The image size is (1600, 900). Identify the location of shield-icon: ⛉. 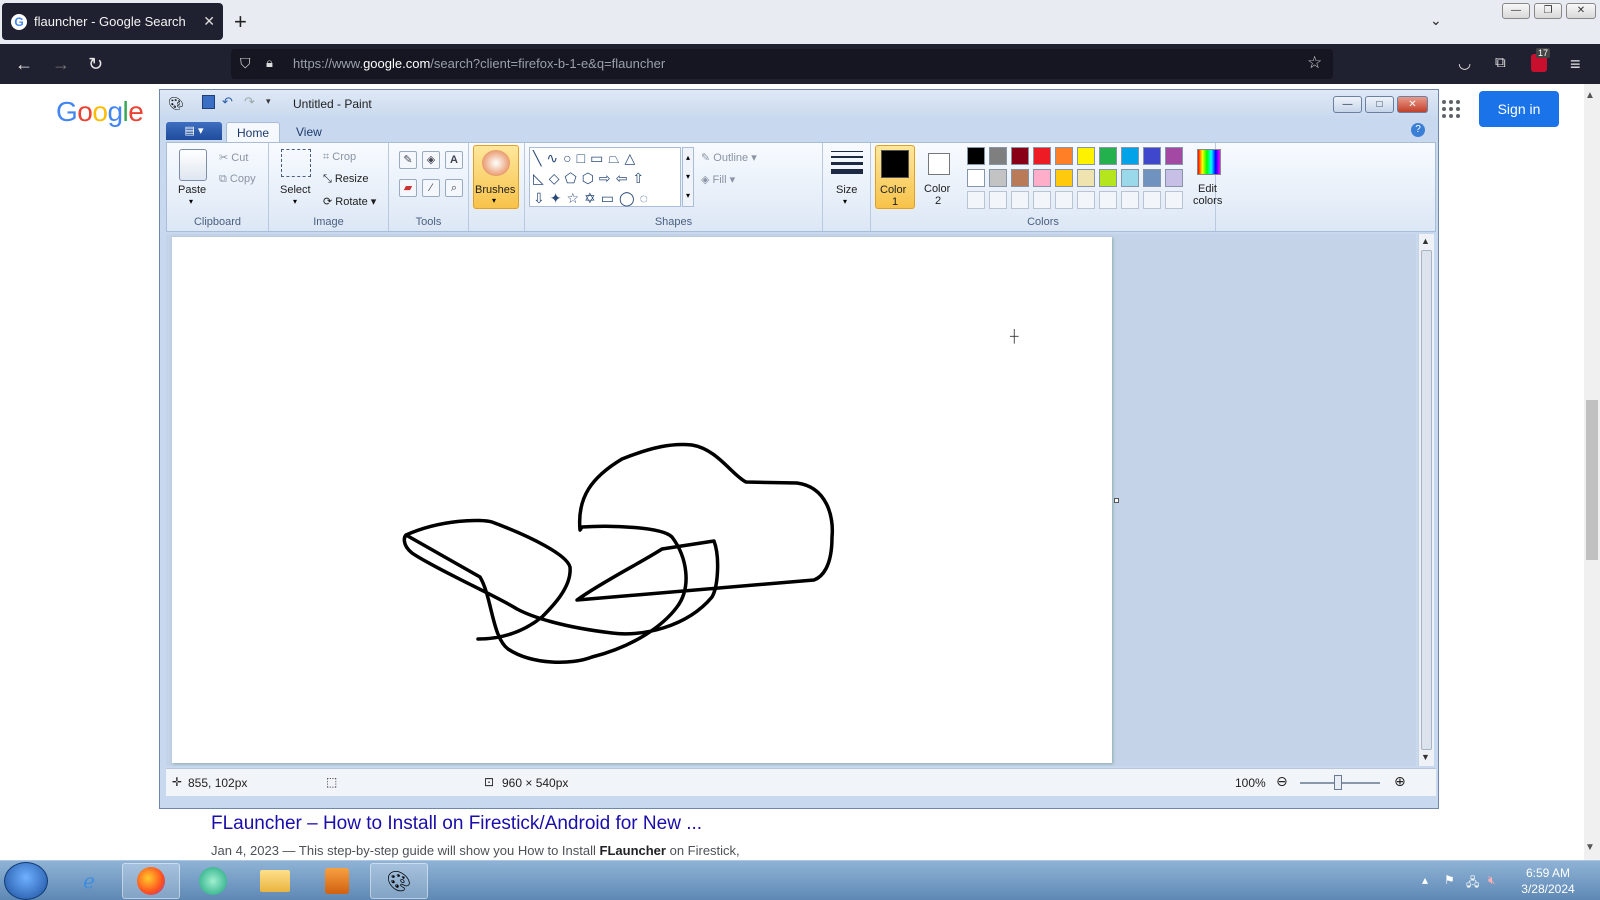
(245, 63).